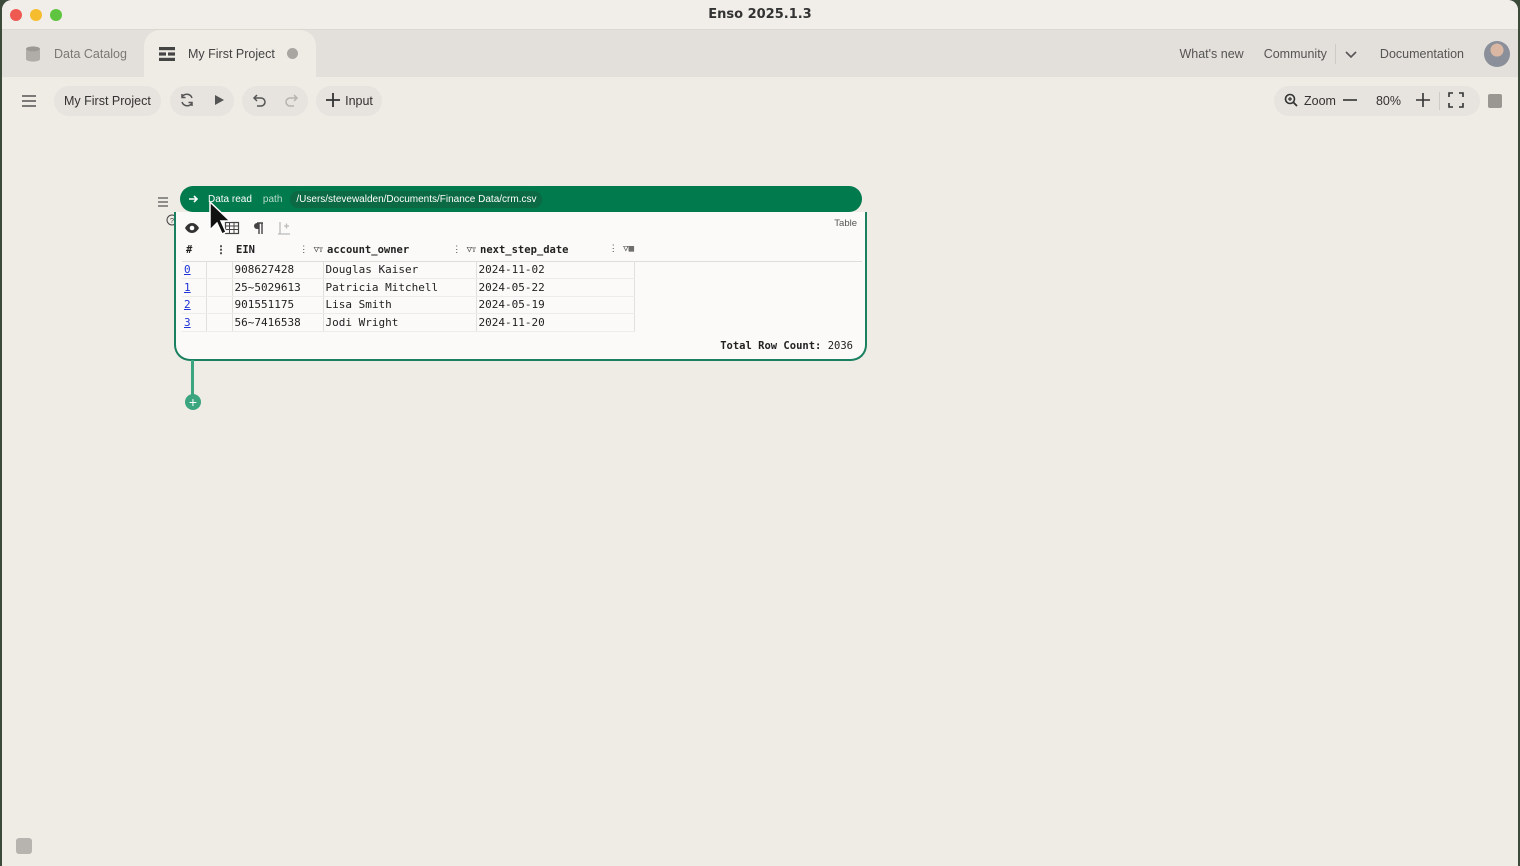  What do you see at coordinates (33, 54) in the screenshot?
I see `database-icon` at bounding box center [33, 54].